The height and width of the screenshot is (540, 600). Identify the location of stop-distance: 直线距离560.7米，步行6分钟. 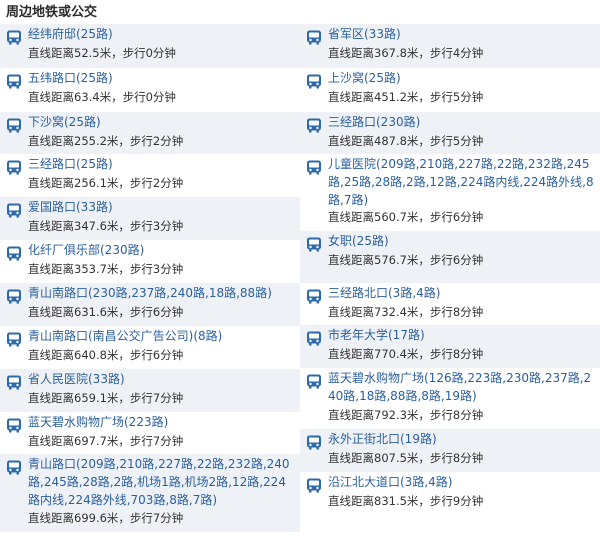
(406, 217).